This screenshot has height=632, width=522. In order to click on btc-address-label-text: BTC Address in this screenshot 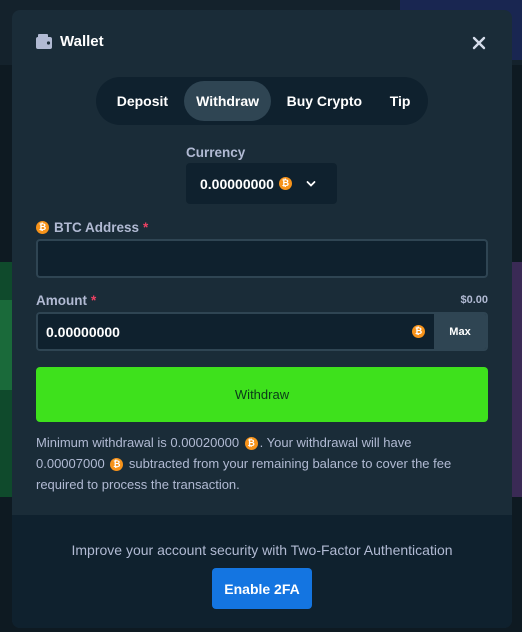, I will do `click(97, 227)`.